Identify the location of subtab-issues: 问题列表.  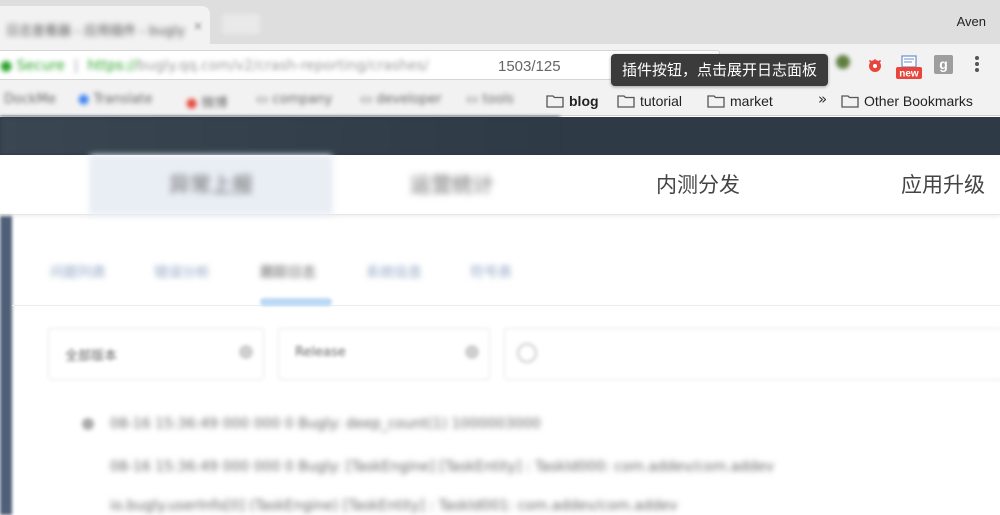
(78, 272).